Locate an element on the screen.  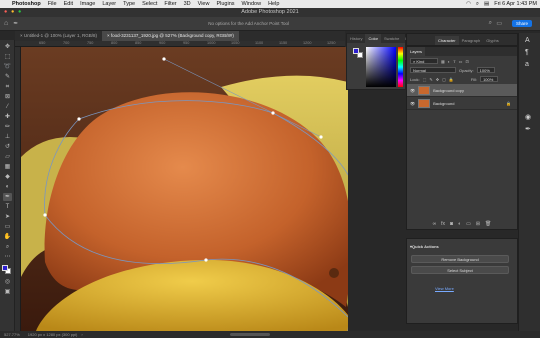
filter-smart-icon: ⊡ is located at coordinates (466, 61).